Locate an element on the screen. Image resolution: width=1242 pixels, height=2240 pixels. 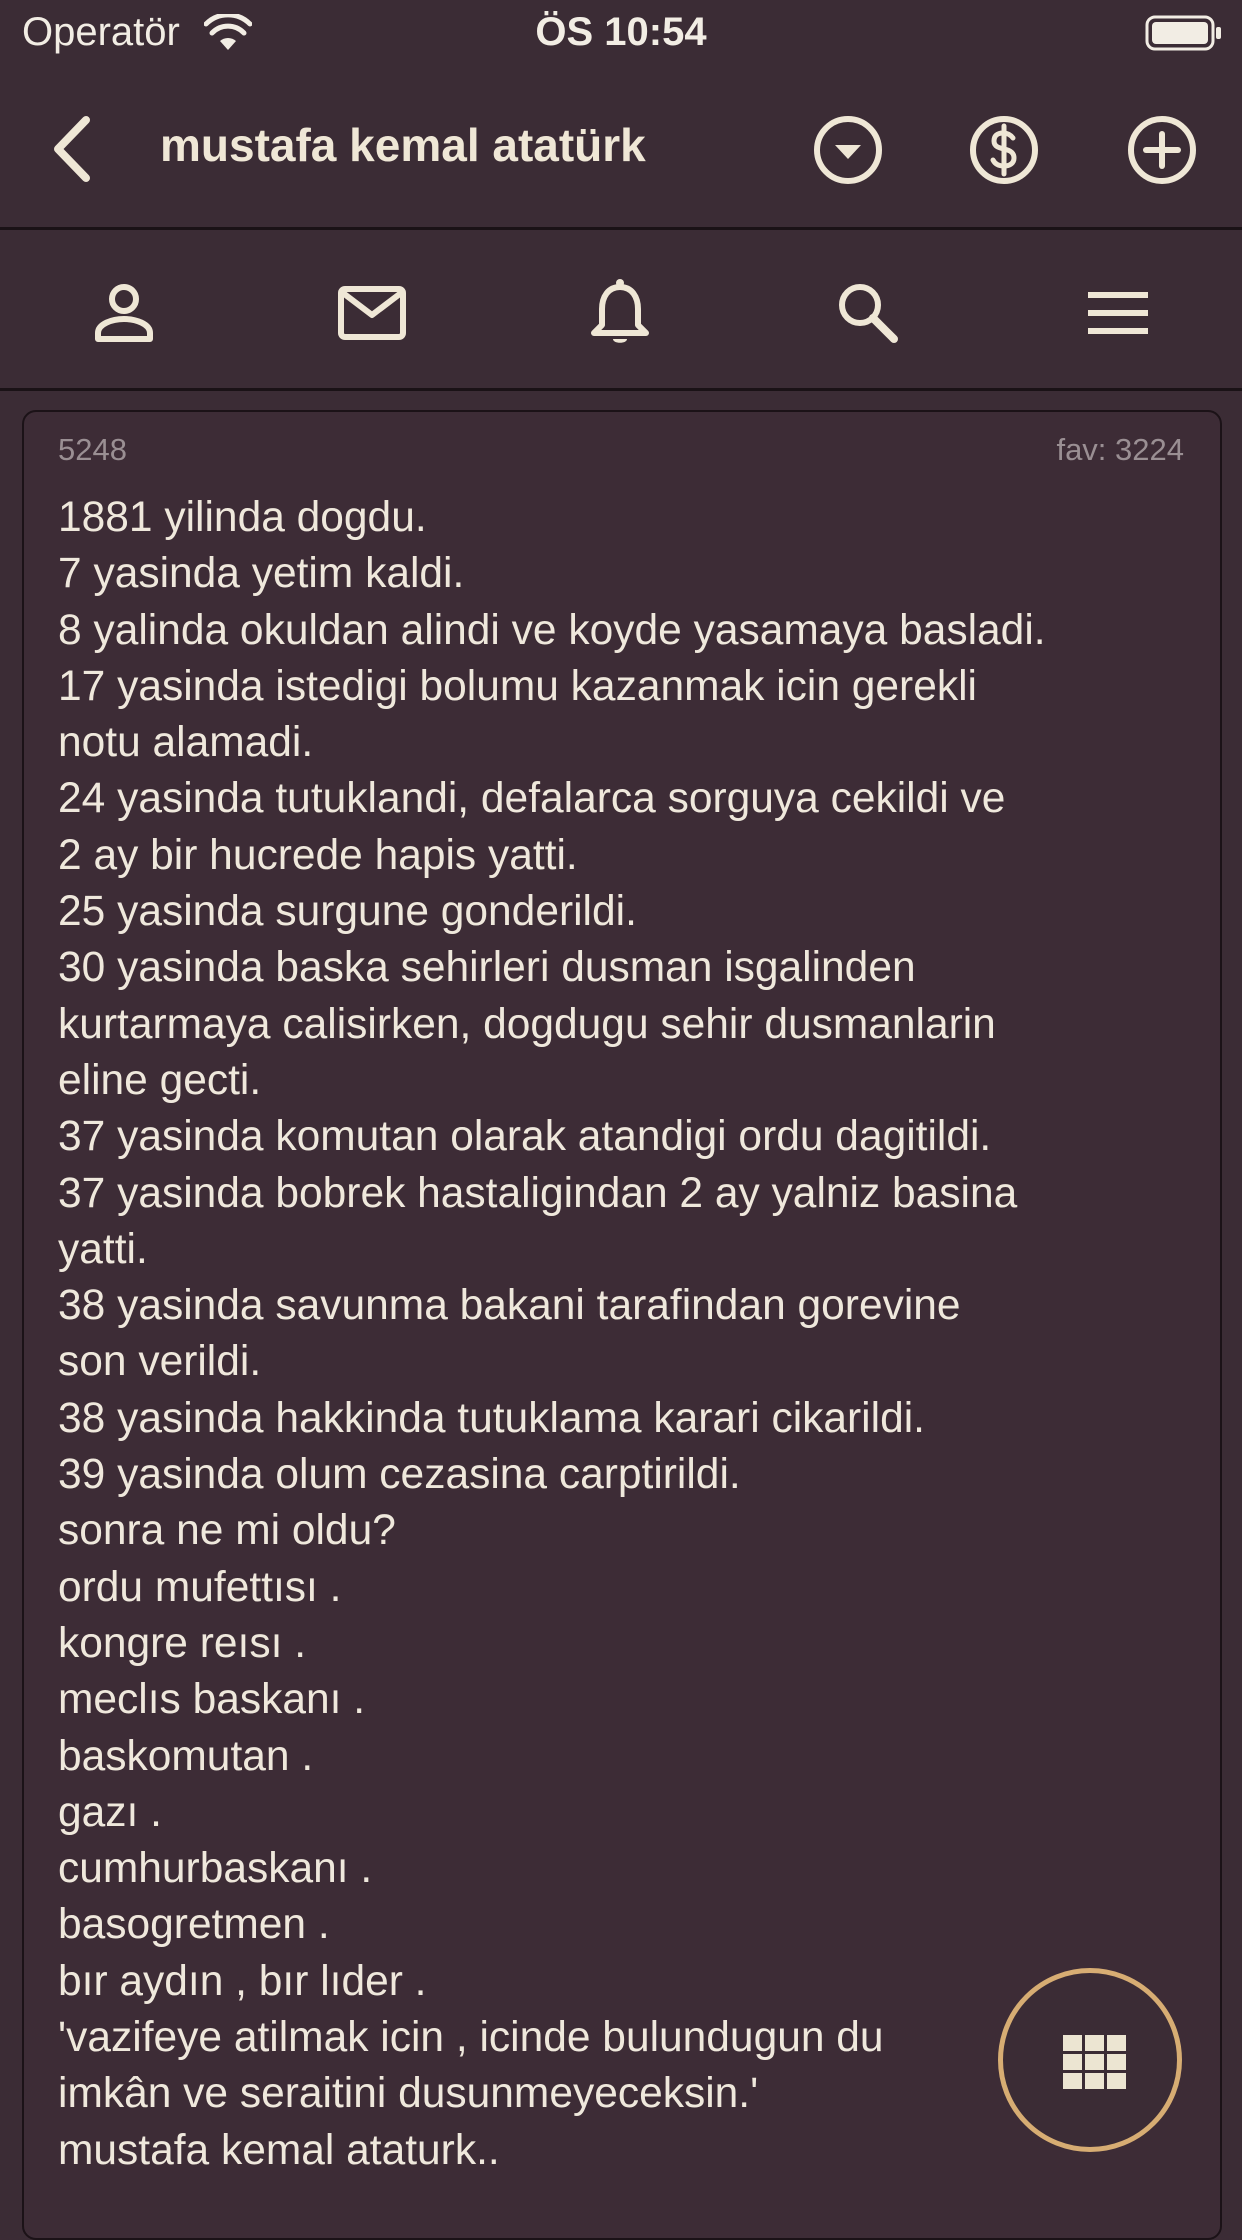
entry-line: 25 yasinda surgune gonderildi. is located at coordinates (347, 912).